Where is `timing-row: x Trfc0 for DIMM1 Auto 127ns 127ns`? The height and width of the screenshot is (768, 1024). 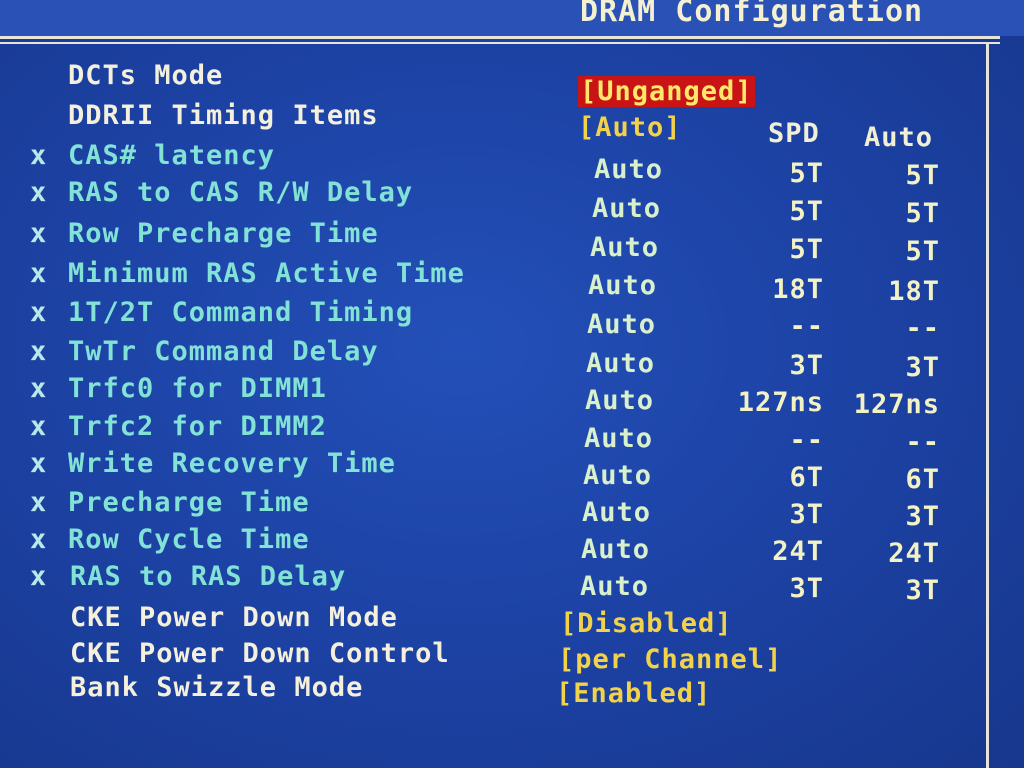 timing-row: x Trfc0 for DIMM1 Auto 127ns 127ns is located at coordinates (490, 396).